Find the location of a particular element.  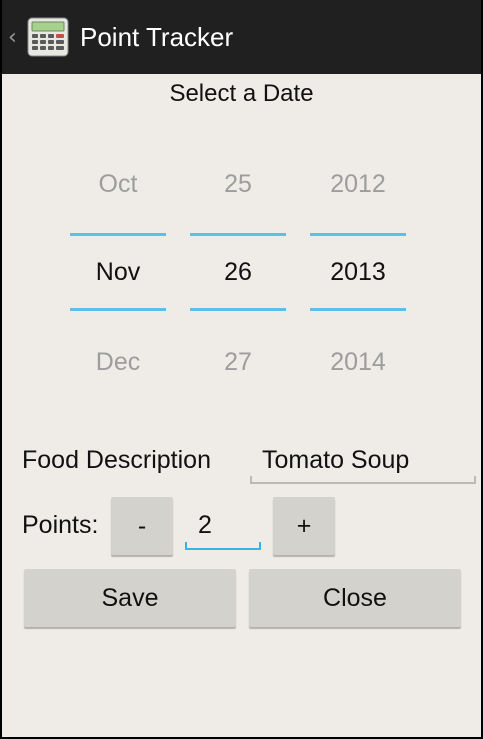

month-prev: Oct is located at coordinates (118, 184).